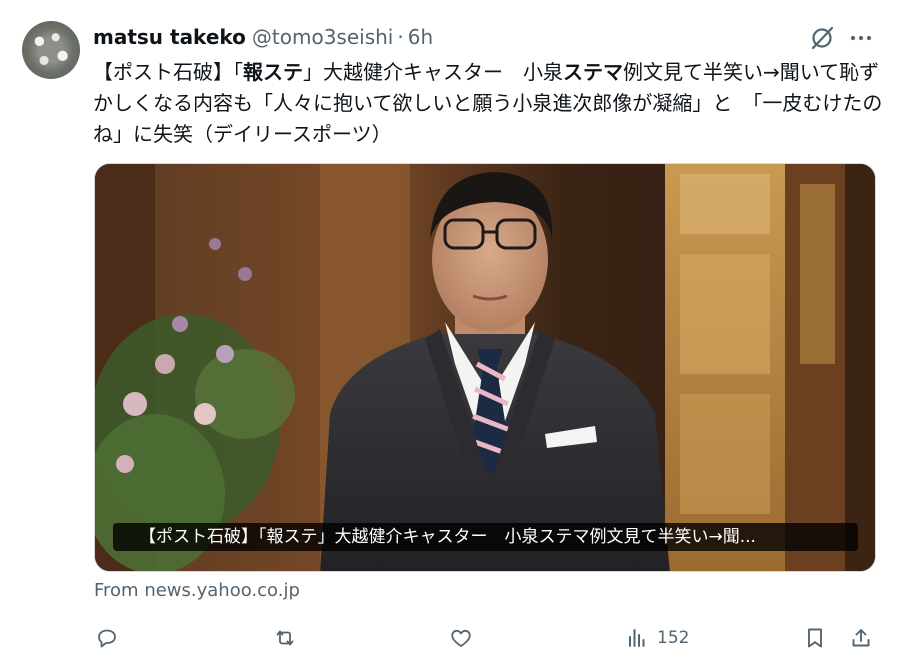 The width and height of the screenshot is (900, 668). I want to click on share-icon, so click(861, 638).